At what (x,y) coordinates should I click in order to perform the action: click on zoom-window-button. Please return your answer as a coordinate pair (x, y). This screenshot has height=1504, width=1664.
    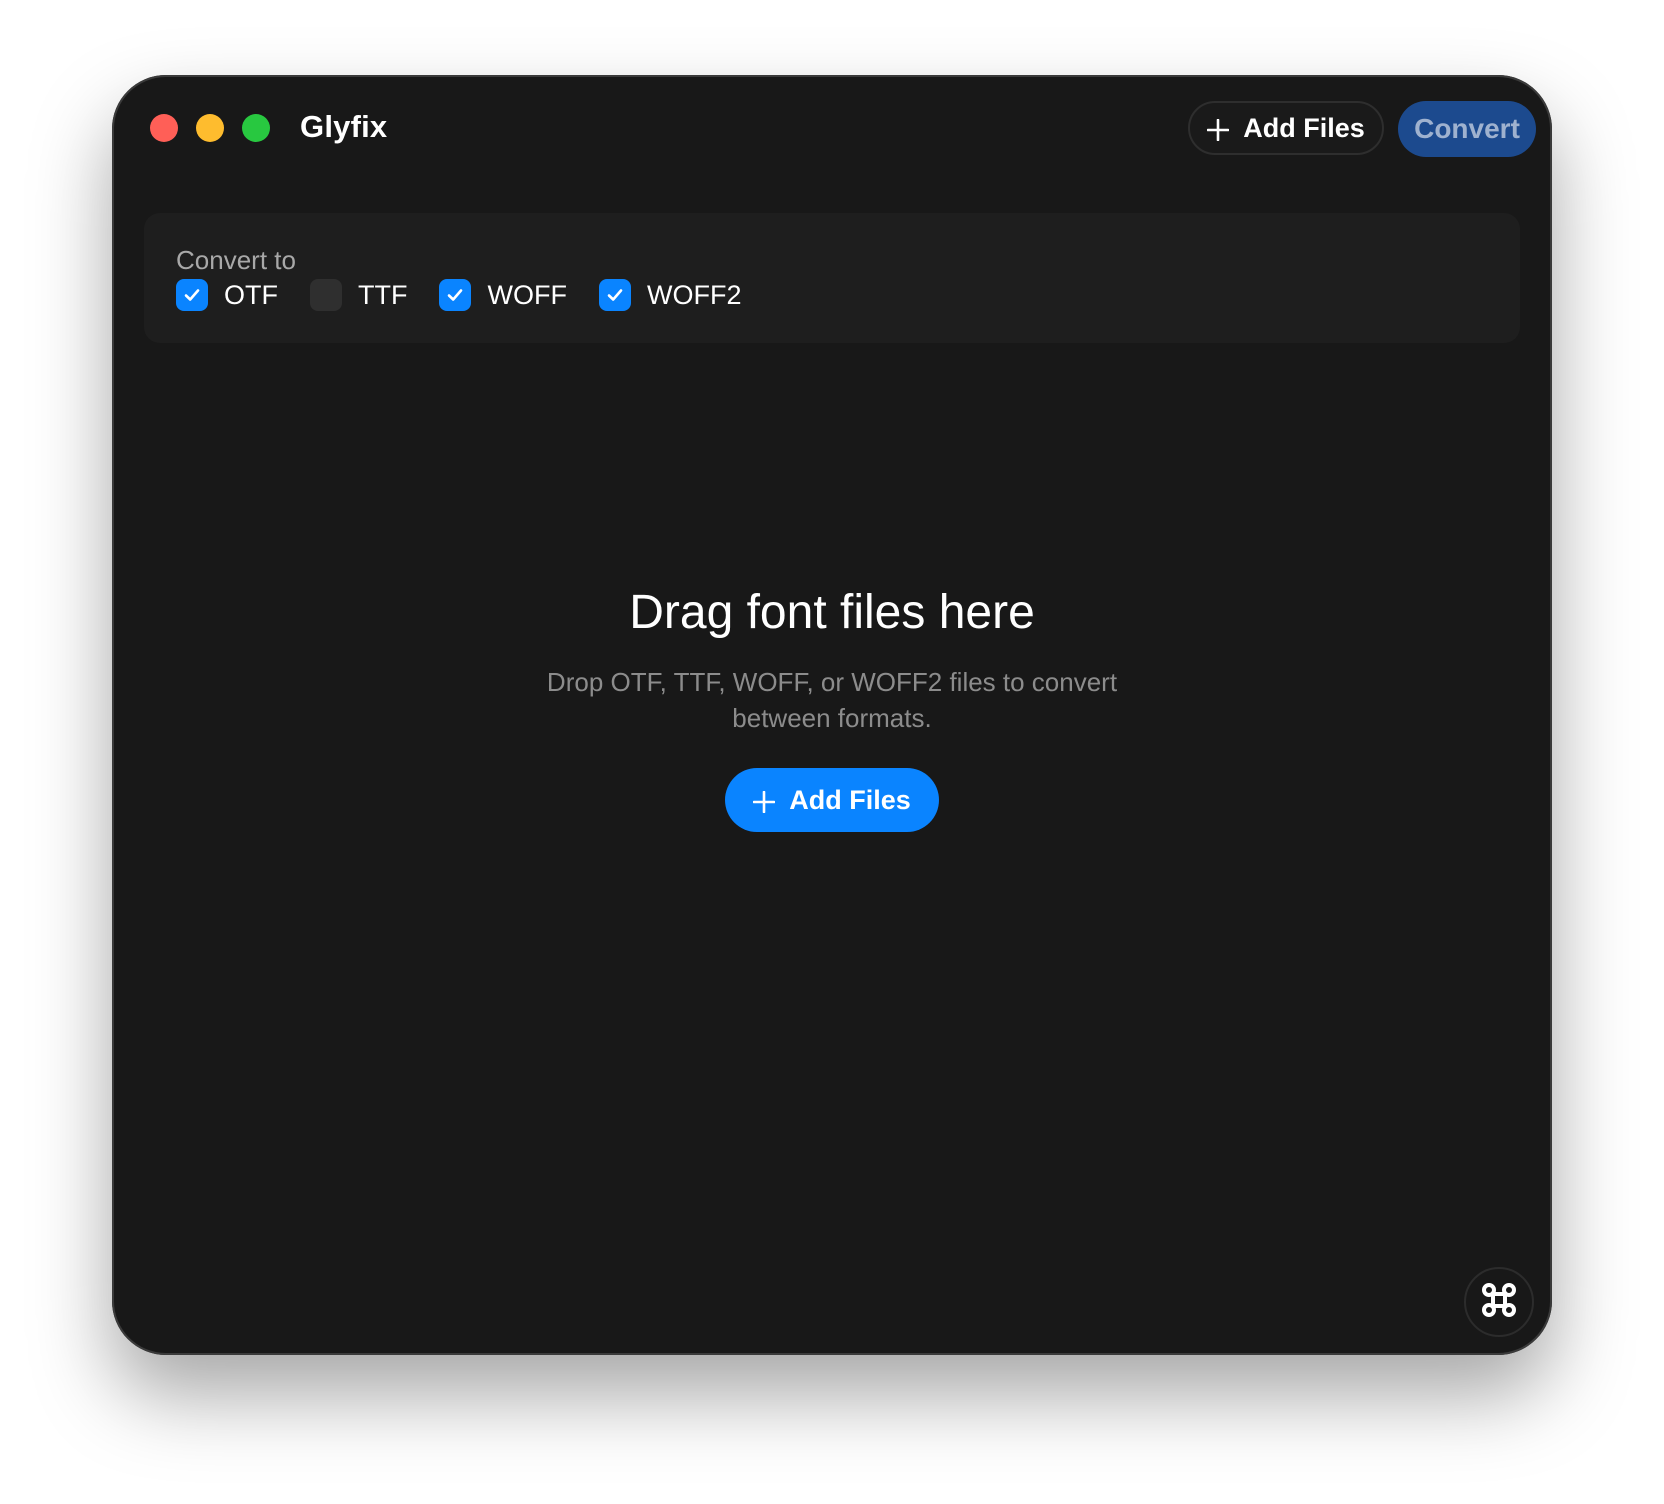
    Looking at the image, I should click on (256, 128).